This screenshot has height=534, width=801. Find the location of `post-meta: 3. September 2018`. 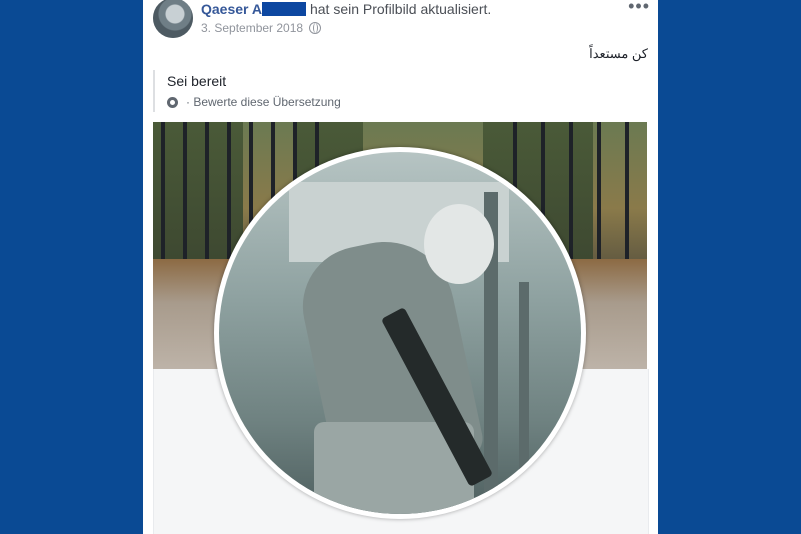

post-meta: 3. September 2018 is located at coordinates (261, 28).